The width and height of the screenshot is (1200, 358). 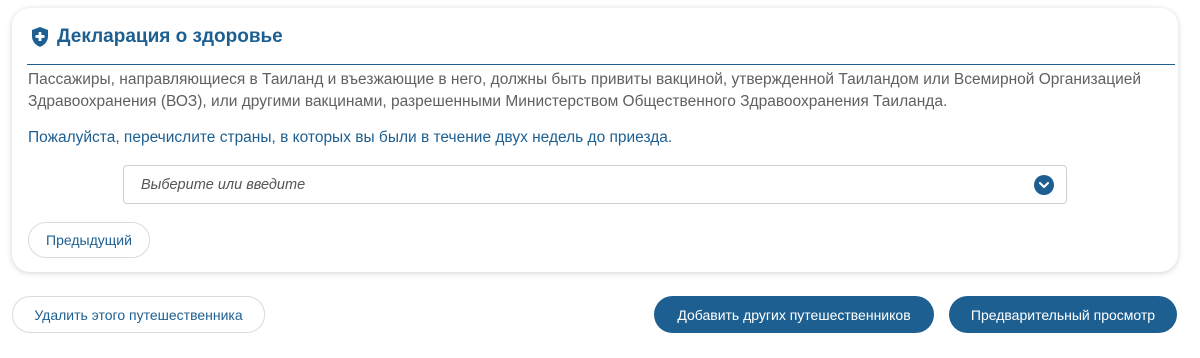 What do you see at coordinates (595, 184) in the screenshot?
I see `countries-select: Выберите или введите` at bounding box center [595, 184].